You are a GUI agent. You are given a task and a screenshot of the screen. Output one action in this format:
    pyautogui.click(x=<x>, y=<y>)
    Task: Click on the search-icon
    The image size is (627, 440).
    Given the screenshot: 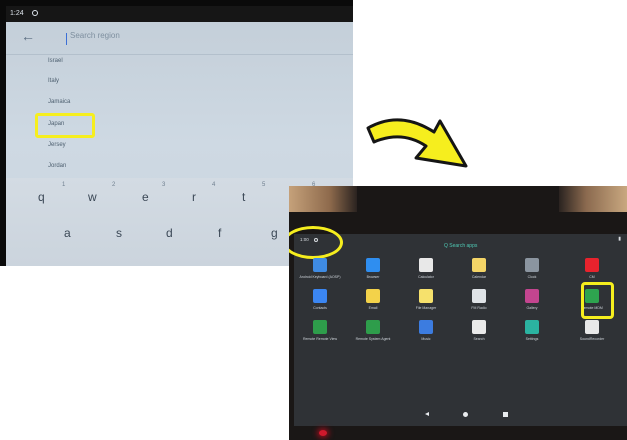 What is the action you would take?
    pyautogui.click(x=479, y=327)
    